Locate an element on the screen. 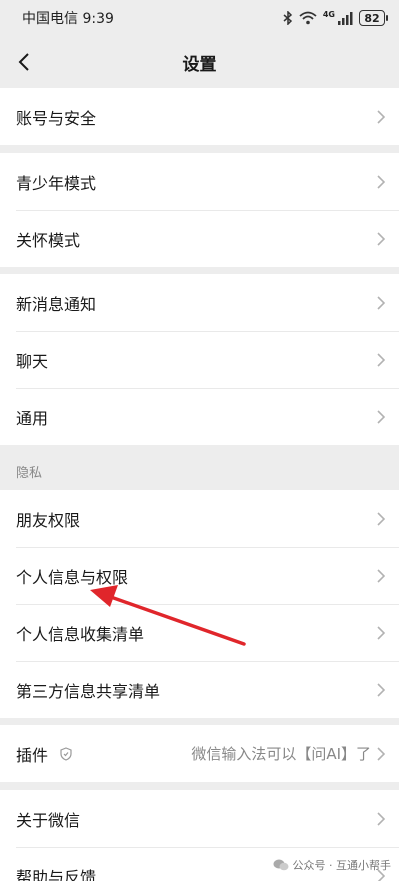 The image size is (399, 881). settings-item-label: 账号与安全 is located at coordinates (56, 118).